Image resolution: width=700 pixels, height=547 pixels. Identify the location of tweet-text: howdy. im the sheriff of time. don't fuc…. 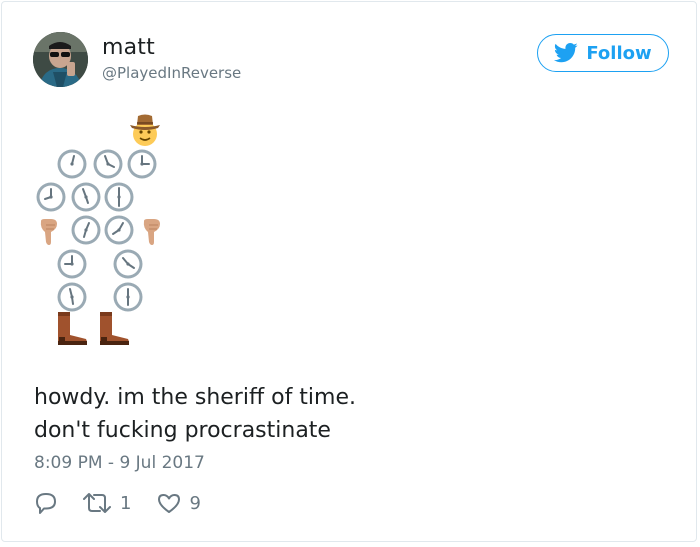
(195, 414).